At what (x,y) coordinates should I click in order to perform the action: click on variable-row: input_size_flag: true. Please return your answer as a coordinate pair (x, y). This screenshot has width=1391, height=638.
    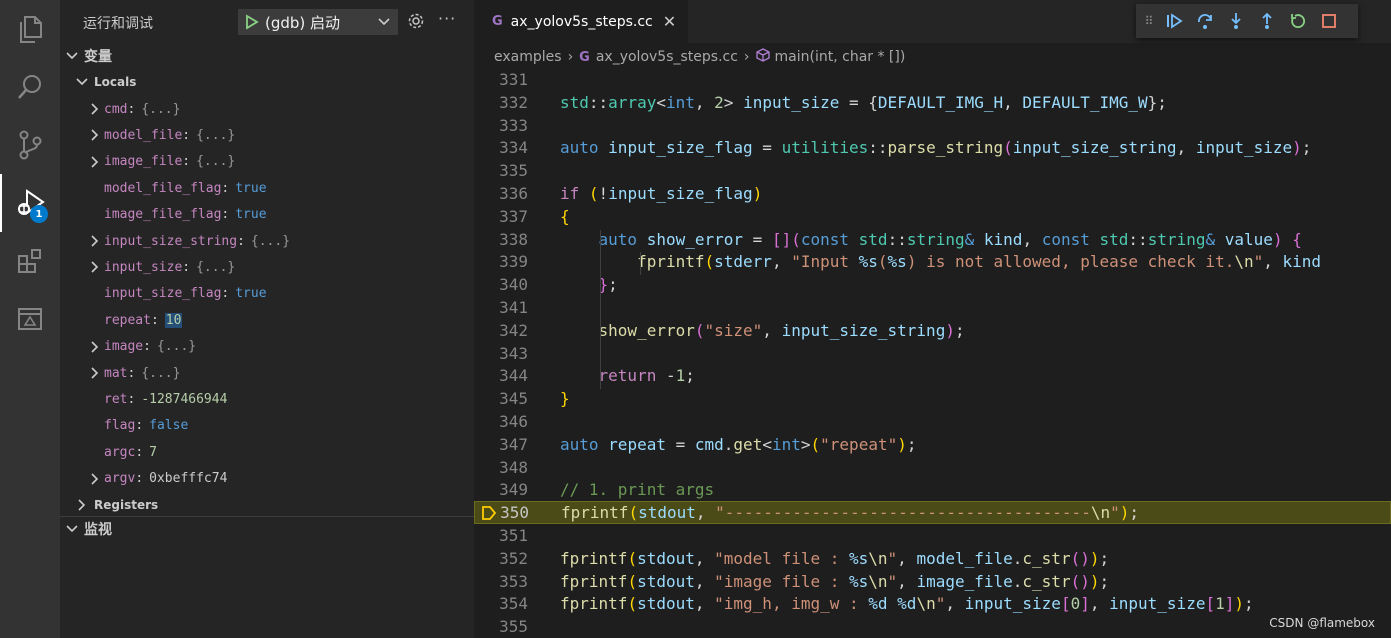
    Looking at the image, I should click on (267, 294).